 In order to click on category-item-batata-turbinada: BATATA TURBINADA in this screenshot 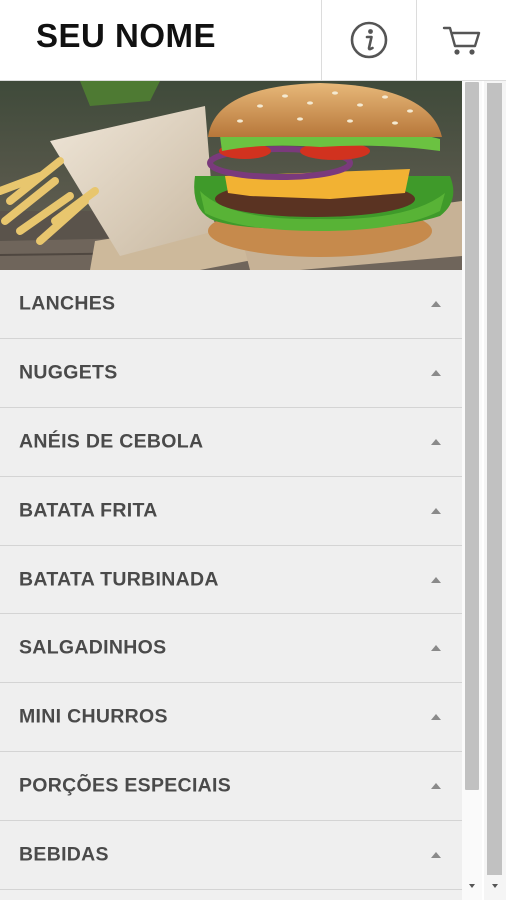, I will do `click(231, 580)`.